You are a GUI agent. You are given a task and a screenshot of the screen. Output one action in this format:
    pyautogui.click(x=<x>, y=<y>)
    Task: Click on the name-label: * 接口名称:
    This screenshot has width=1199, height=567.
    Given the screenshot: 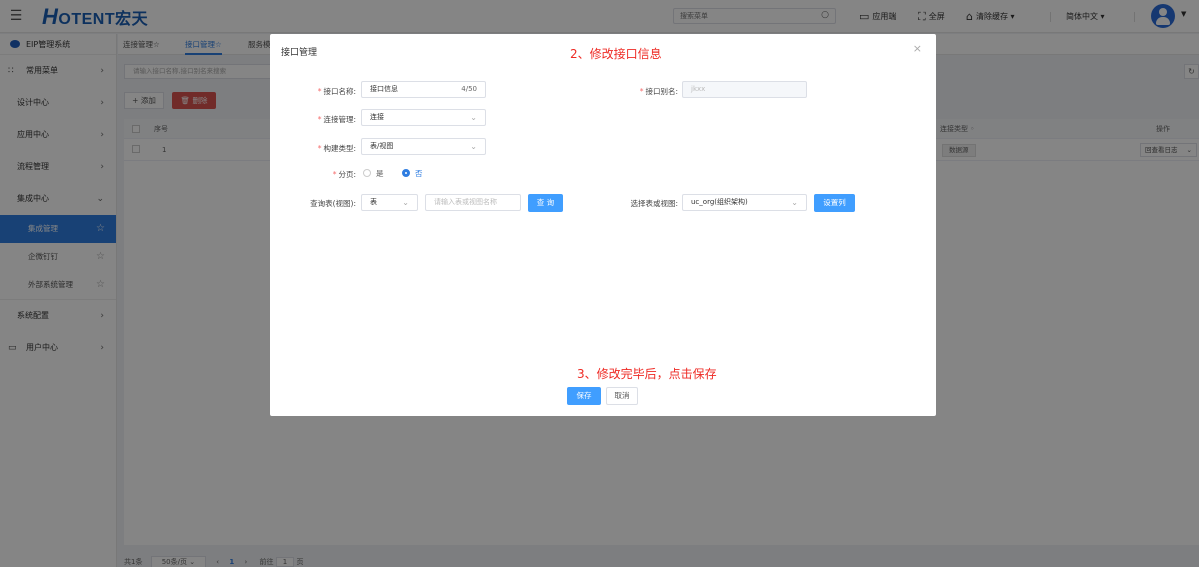 What is the action you would take?
    pyautogui.click(x=336, y=91)
    